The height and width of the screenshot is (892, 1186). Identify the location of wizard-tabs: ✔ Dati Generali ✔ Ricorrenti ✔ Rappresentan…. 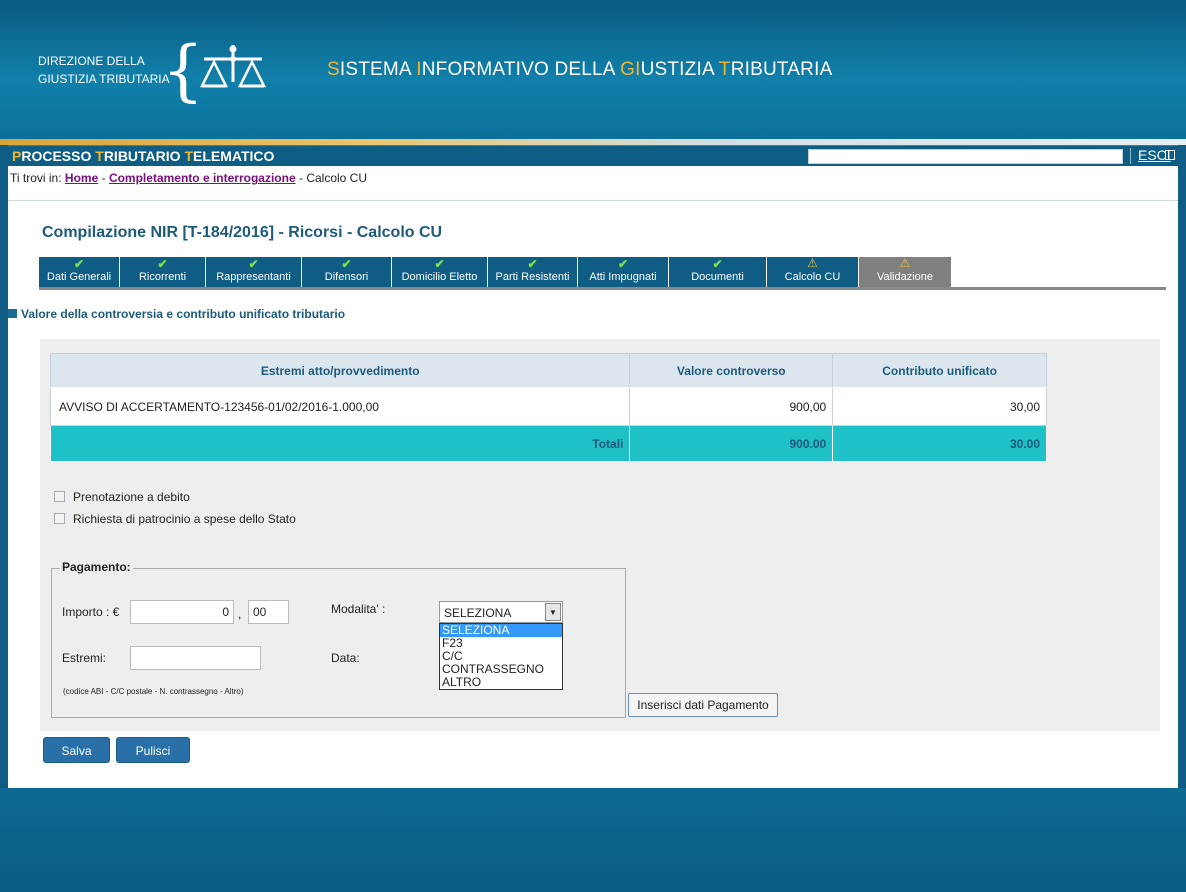
(495, 271).